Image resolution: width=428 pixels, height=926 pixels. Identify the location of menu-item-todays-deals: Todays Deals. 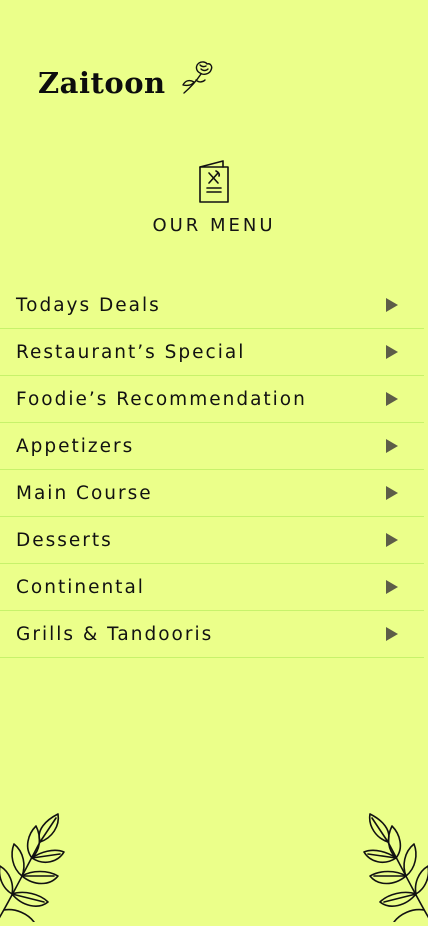
(212, 305).